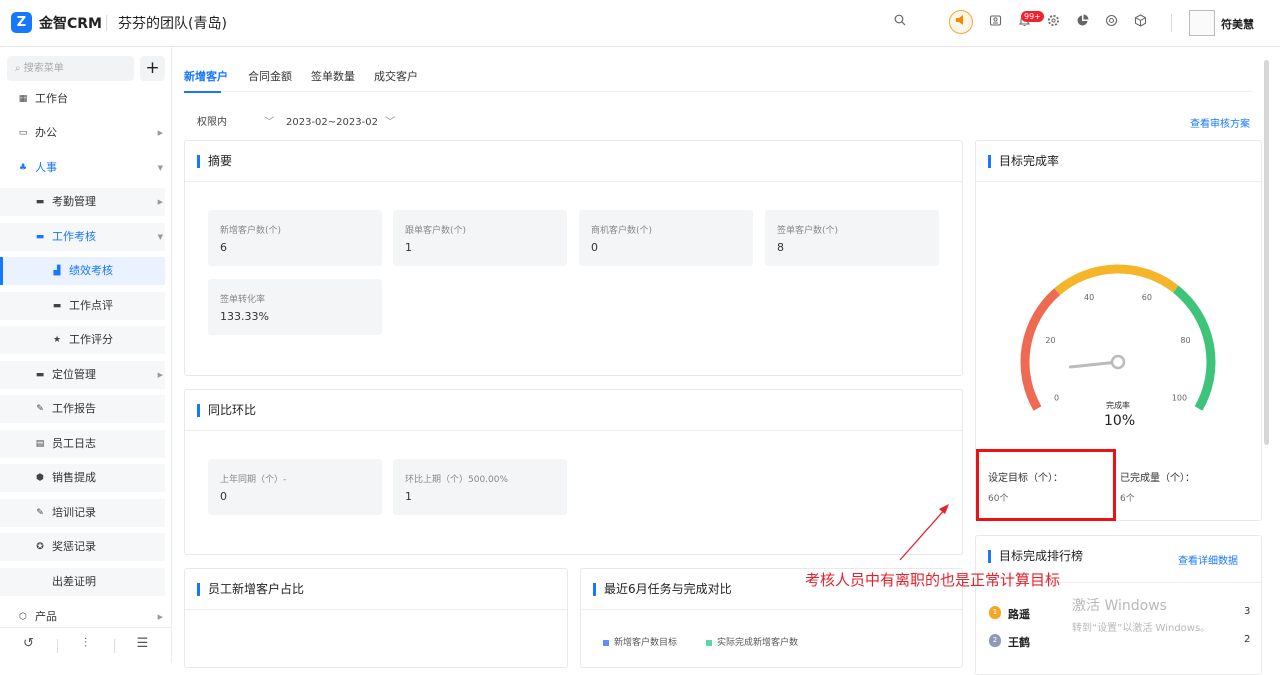 This screenshot has width=1280, height=675. What do you see at coordinates (852, 238) in the screenshot?
I see `stat-signed-customers: 签单客户数(个) 8` at bounding box center [852, 238].